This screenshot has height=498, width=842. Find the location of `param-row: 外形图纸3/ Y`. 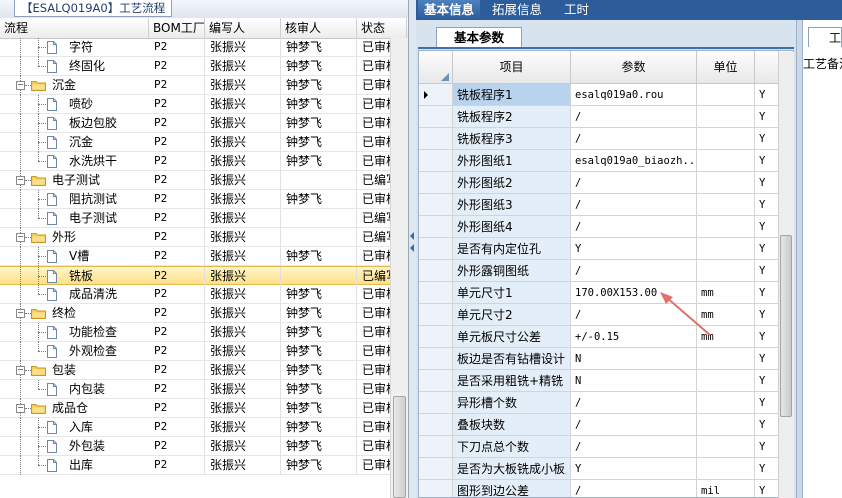

param-row: 外形图纸3/ Y is located at coordinates (599, 205).